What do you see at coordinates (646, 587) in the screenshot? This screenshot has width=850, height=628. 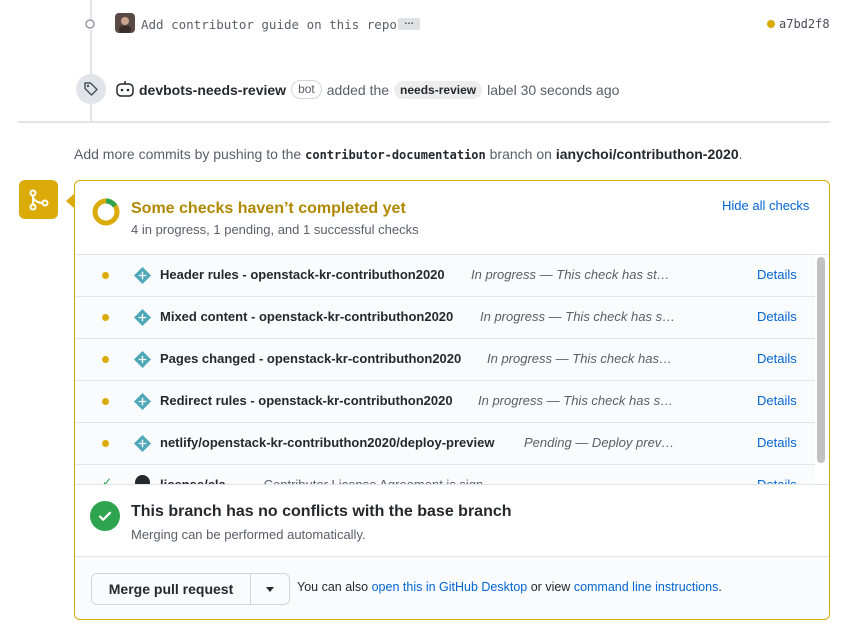 I see `command-line-instructions-link: command line instructions` at bounding box center [646, 587].